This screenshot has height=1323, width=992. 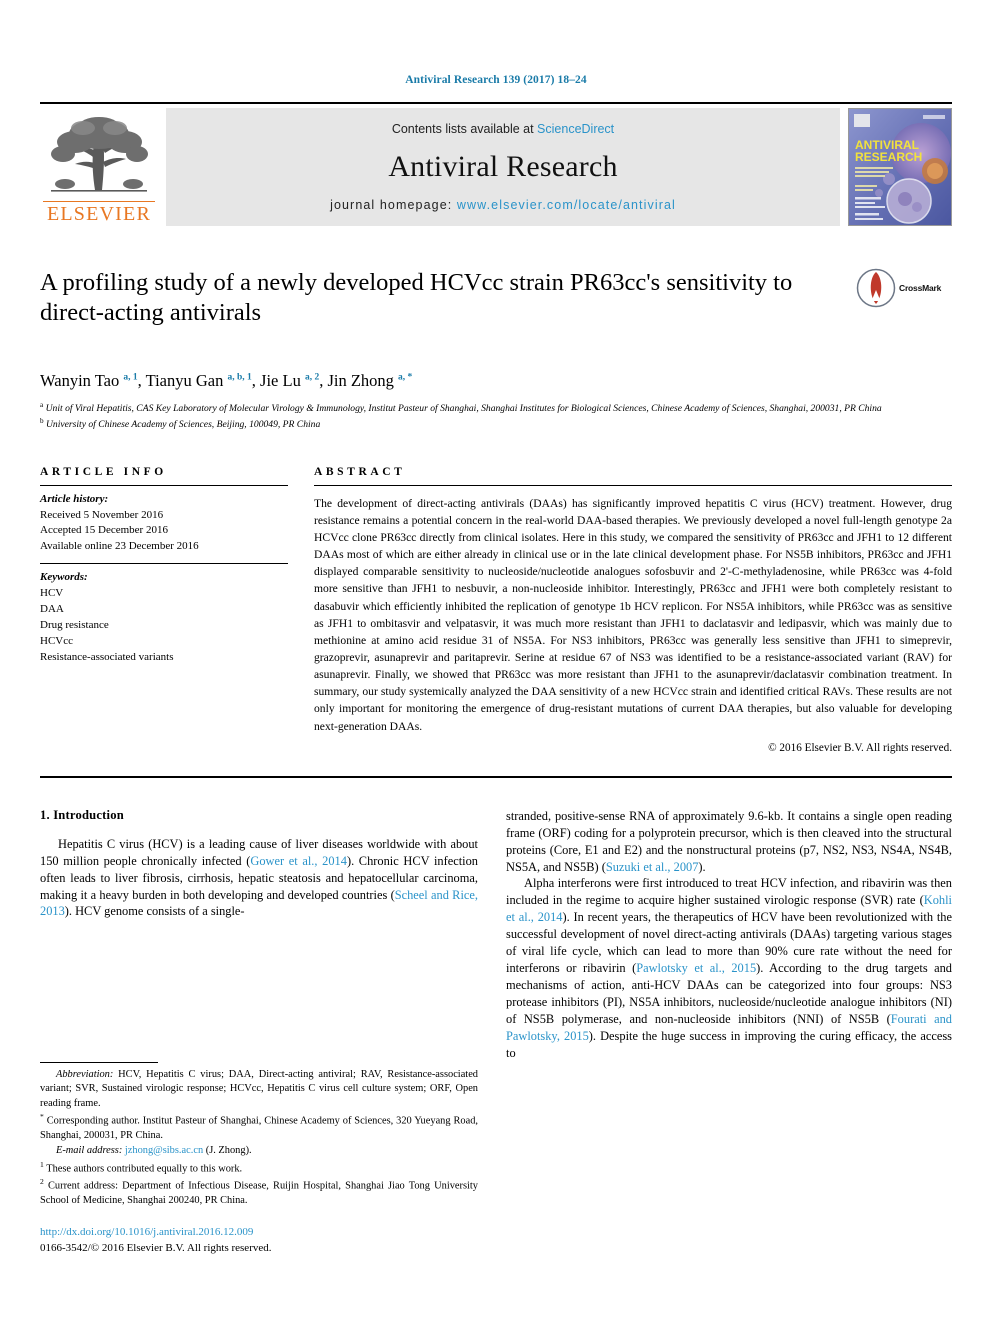 What do you see at coordinates (82, 814) in the screenshot?
I see `introduction-heading: 1. Introduction` at bounding box center [82, 814].